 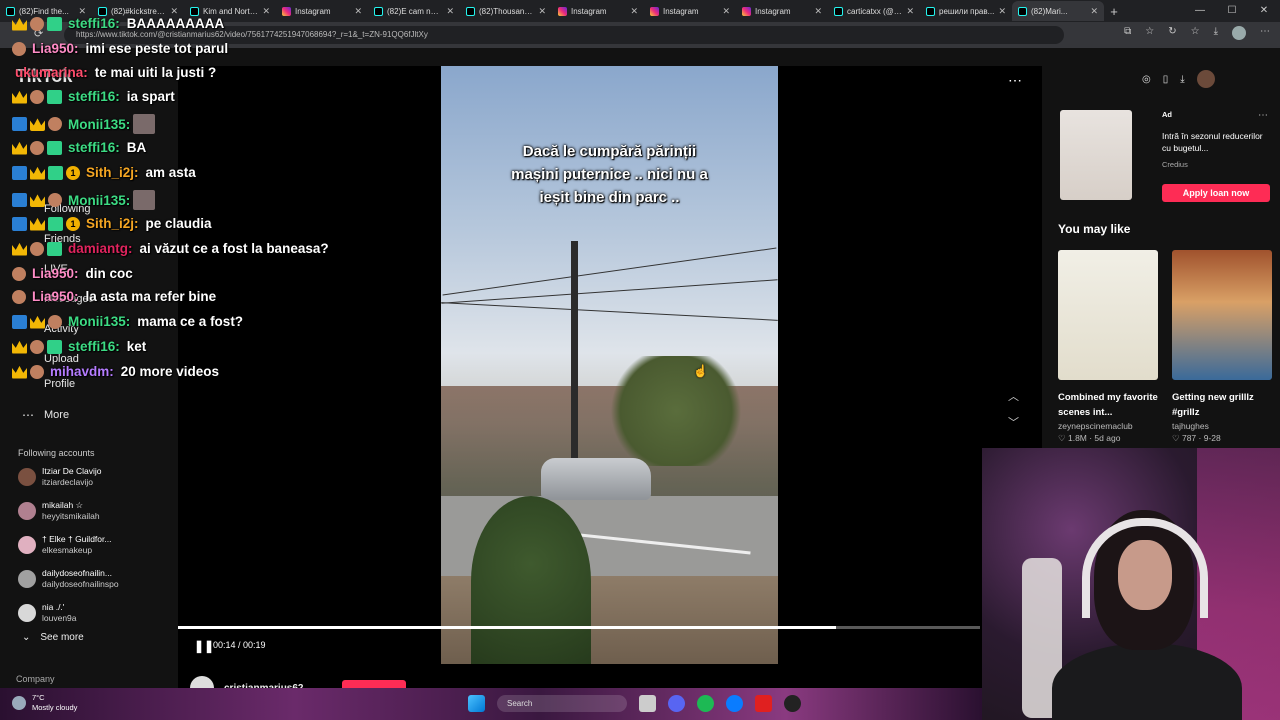 What do you see at coordinates (1232, 11) in the screenshot?
I see `maximize-icon: ☐` at bounding box center [1232, 11].